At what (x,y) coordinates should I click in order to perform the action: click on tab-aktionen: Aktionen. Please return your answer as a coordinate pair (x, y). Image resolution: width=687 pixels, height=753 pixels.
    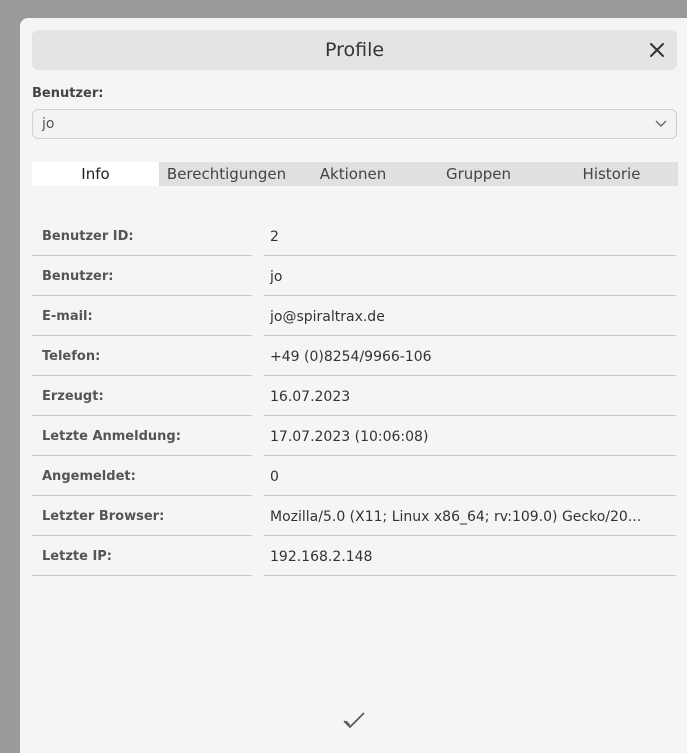
    Looking at the image, I should click on (353, 174).